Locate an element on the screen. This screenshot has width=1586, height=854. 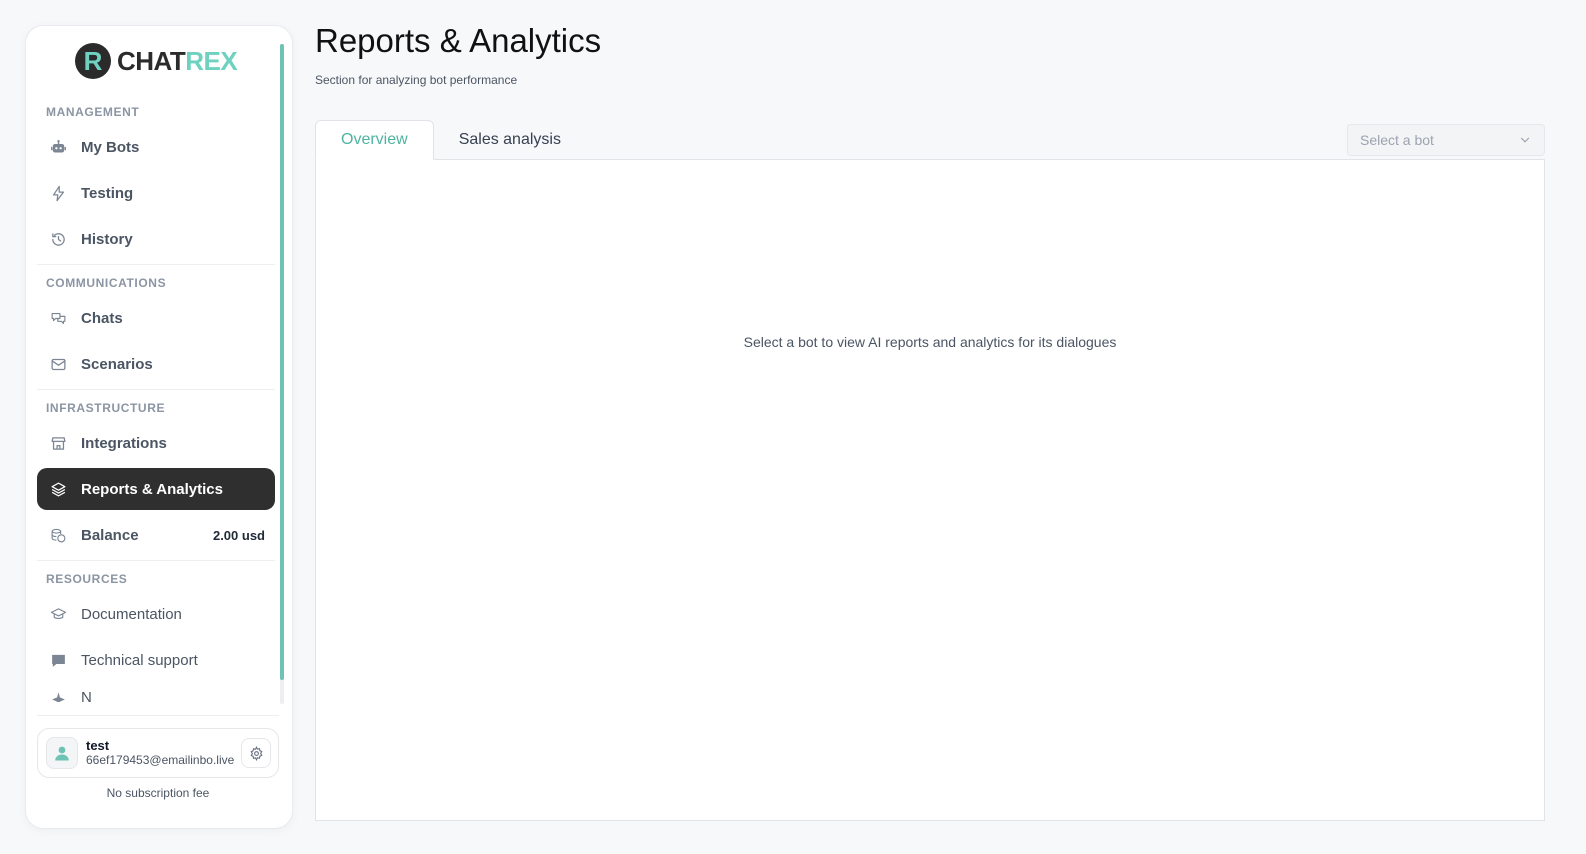
sidebar-item-news: N is located at coordinates (156, 693).